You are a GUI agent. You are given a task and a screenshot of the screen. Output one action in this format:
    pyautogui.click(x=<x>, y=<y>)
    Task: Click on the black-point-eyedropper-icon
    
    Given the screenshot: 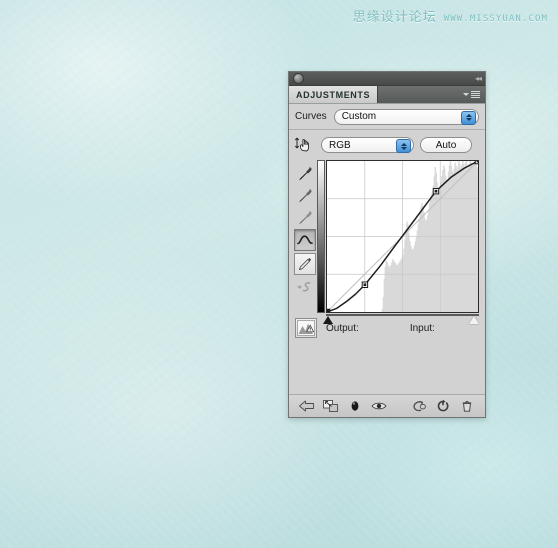 What is the action you would take?
    pyautogui.click(x=305, y=173)
    